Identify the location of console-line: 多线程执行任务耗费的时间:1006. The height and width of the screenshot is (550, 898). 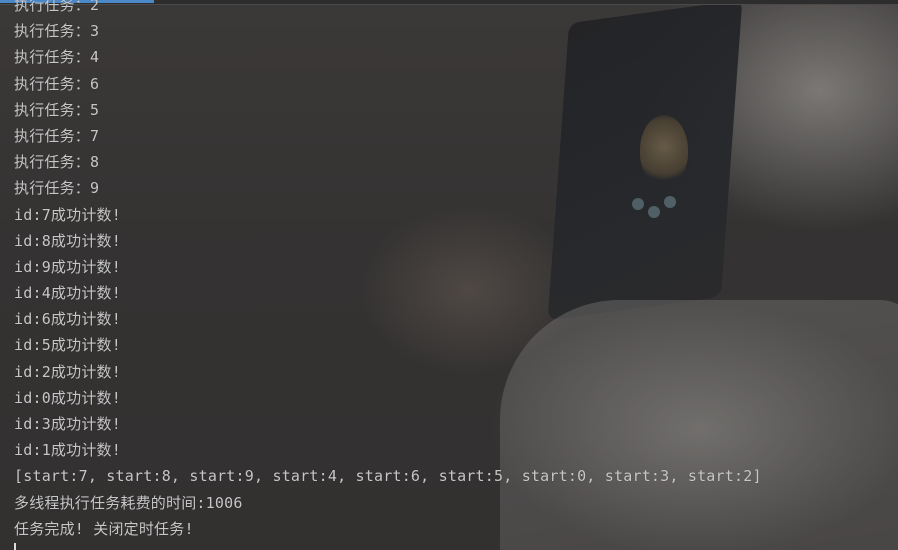
(128, 502).